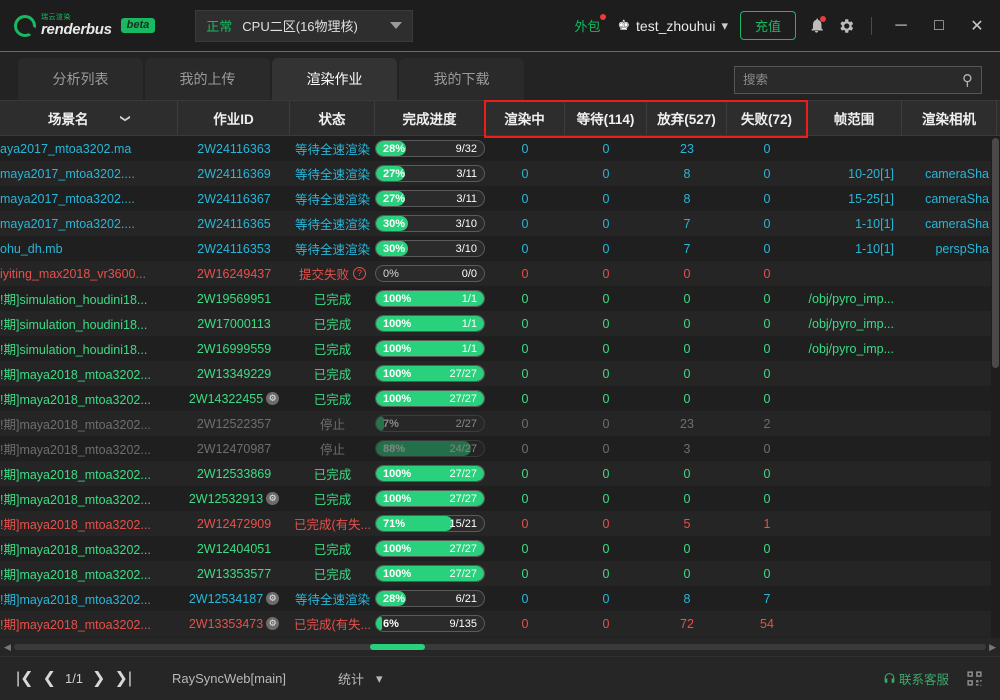 This screenshot has width=1000, height=700. Describe the element at coordinates (394, 198) in the screenshot. I see `progress-percent-label: 27%` at that location.